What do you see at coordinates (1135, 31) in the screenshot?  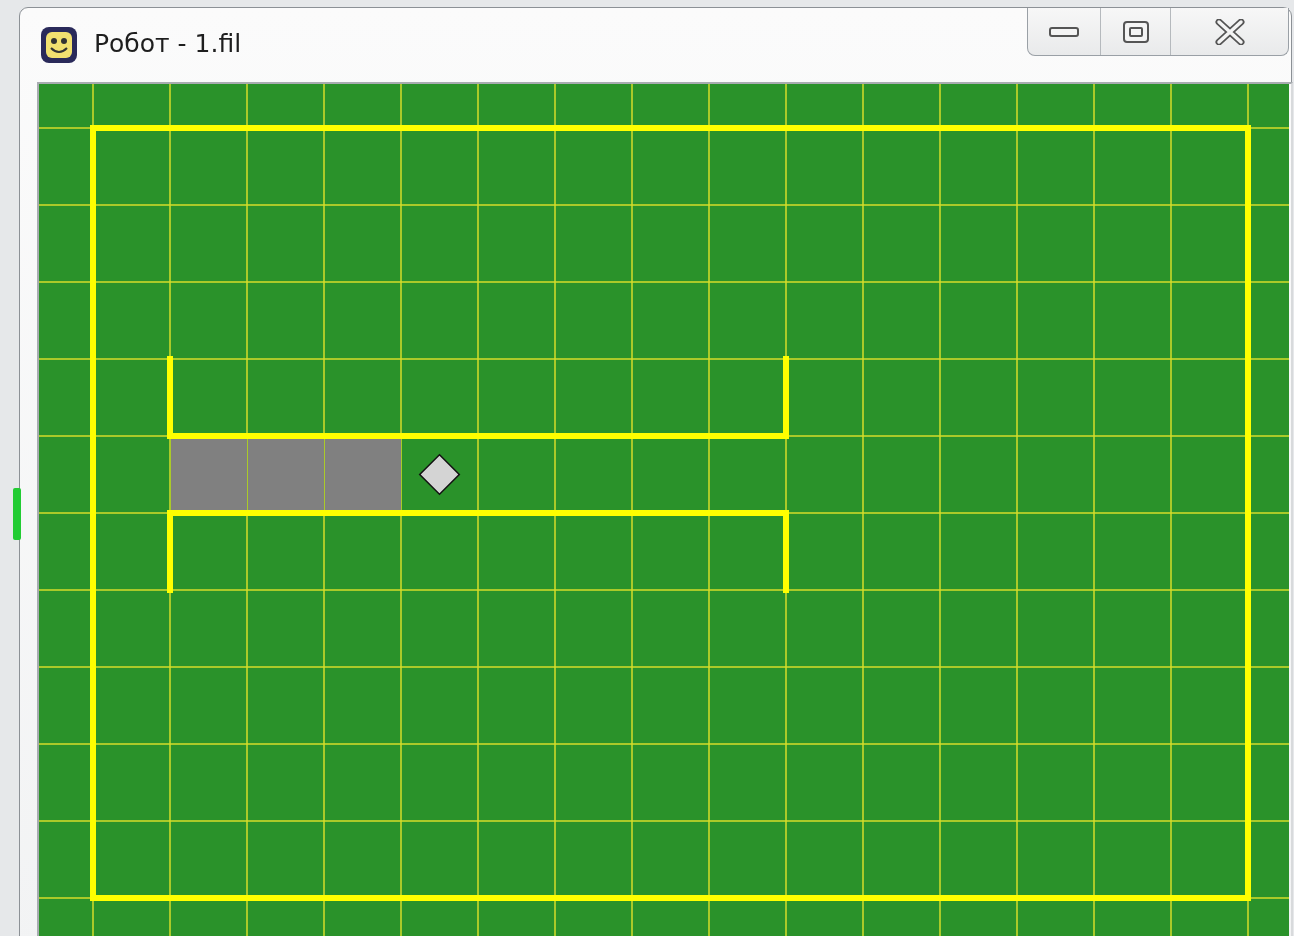 I see `maximize-icon` at bounding box center [1135, 31].